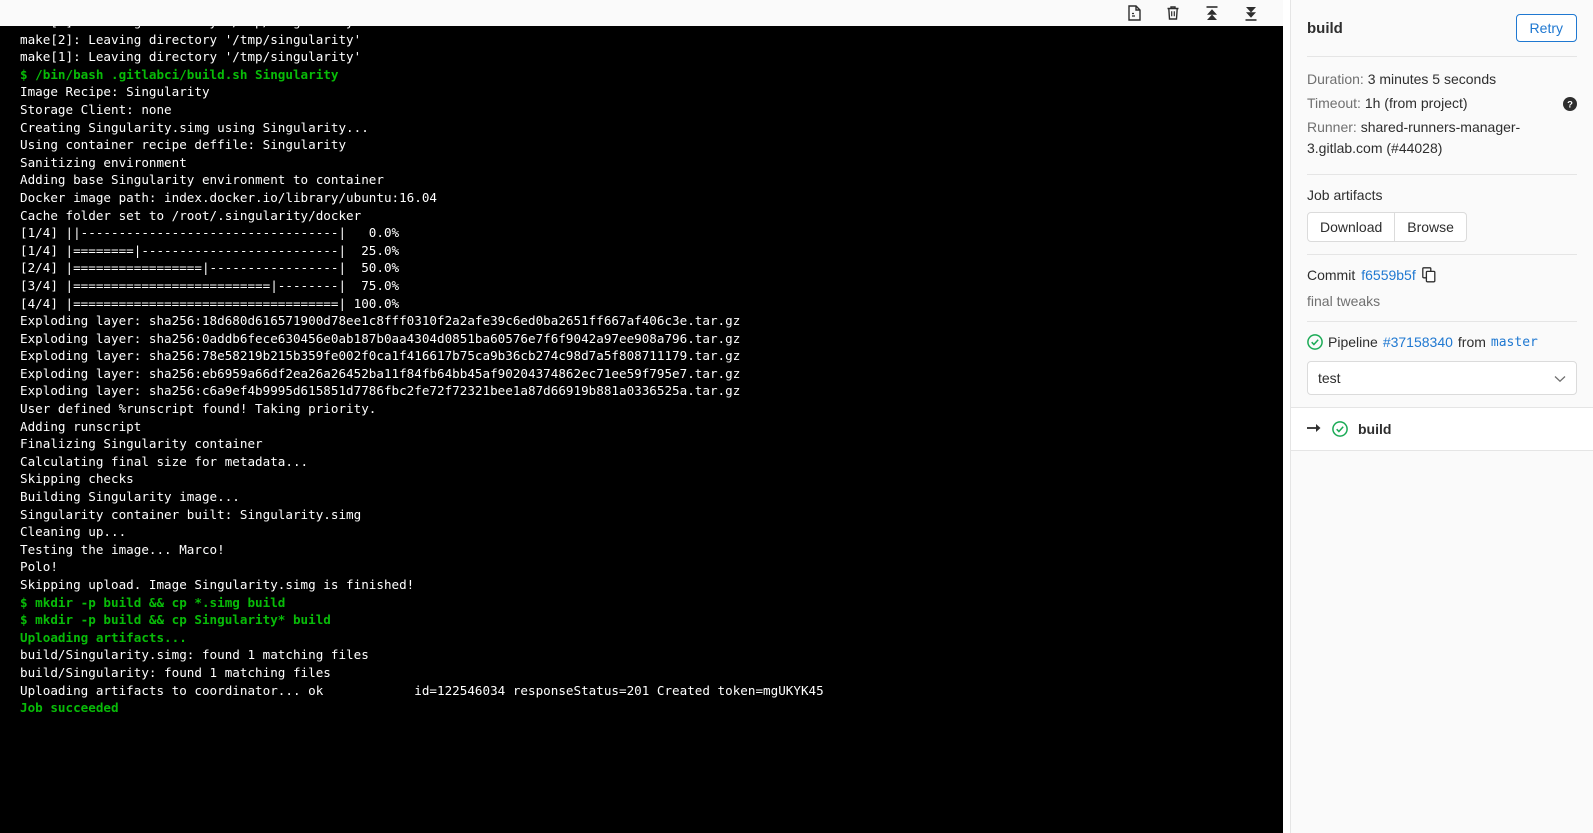  I want to click on duration-row: Duration: 3 minutes 5 seconds, so click(1442, 79).